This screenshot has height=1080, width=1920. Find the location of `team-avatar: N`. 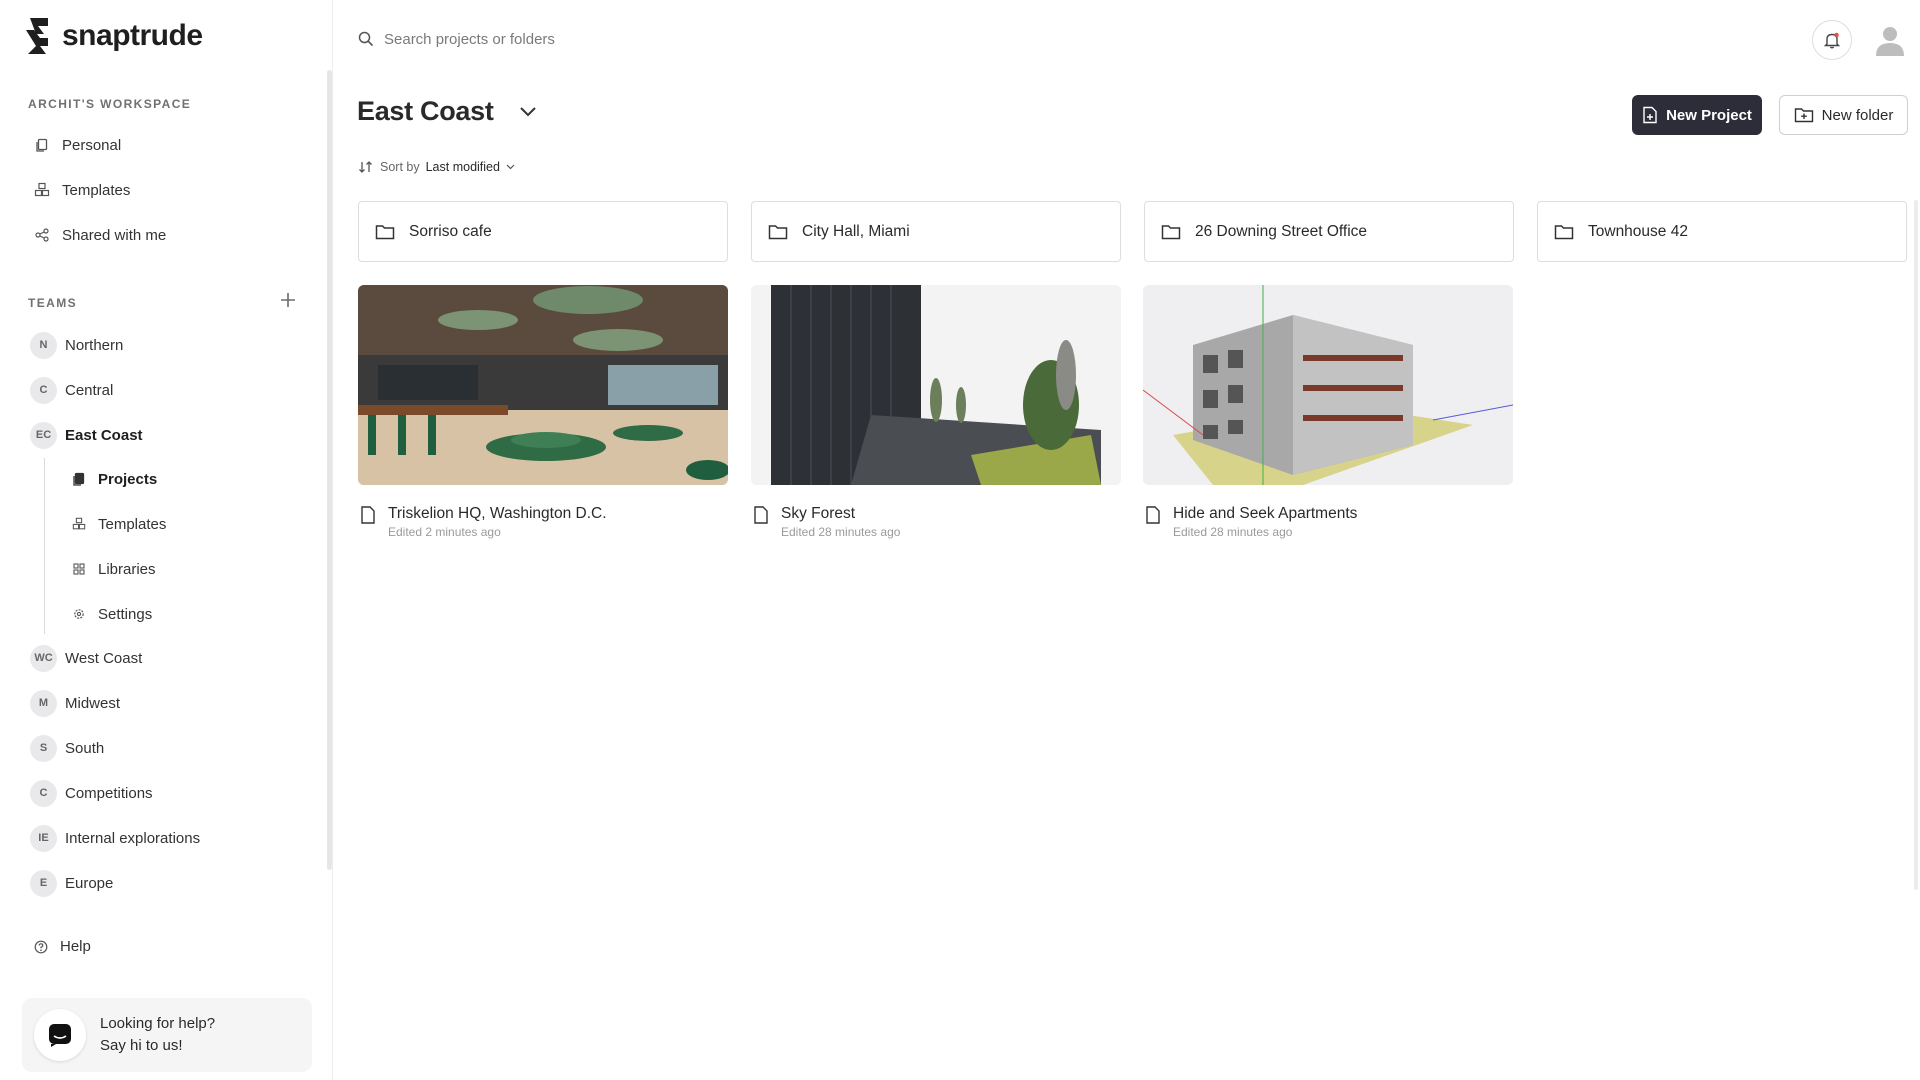

team-avatar: N is located at coordinates (43, 345).